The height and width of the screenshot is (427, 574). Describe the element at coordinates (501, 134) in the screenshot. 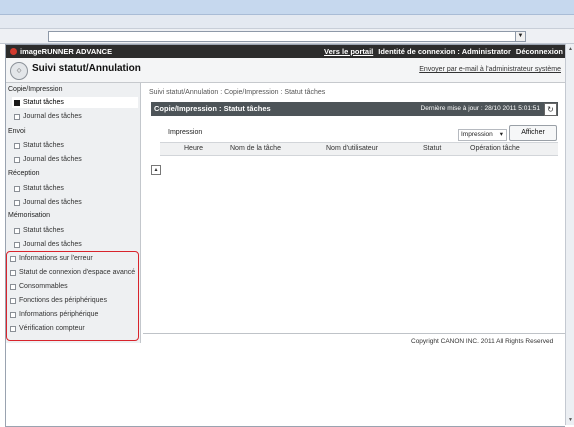

I see `chevron-down-icon: ▾` at that location.